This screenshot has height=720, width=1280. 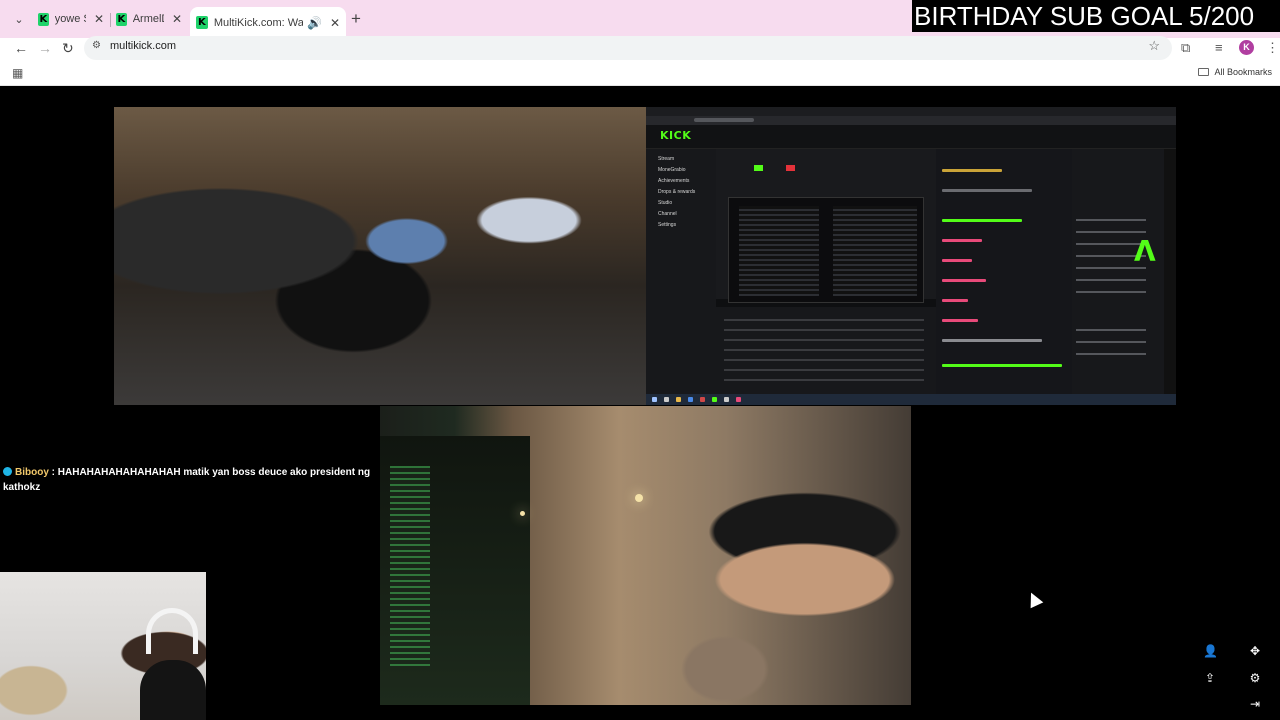 I want to click on menu-icon: ⋮, so click(x=1272, y=48).